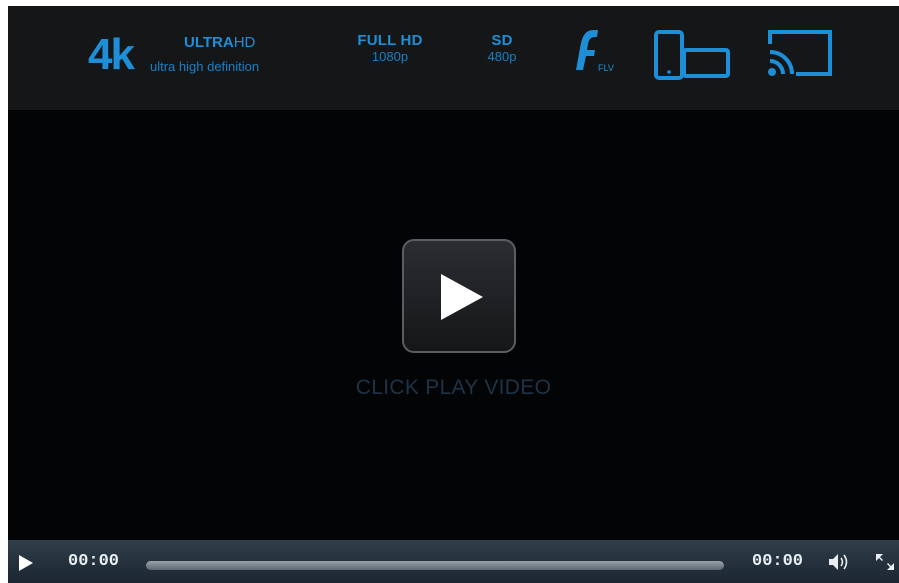 Image resolution: width=899 pixels, height=583 pixels. I want to click on fullscreen-icon, so click(885, 562).